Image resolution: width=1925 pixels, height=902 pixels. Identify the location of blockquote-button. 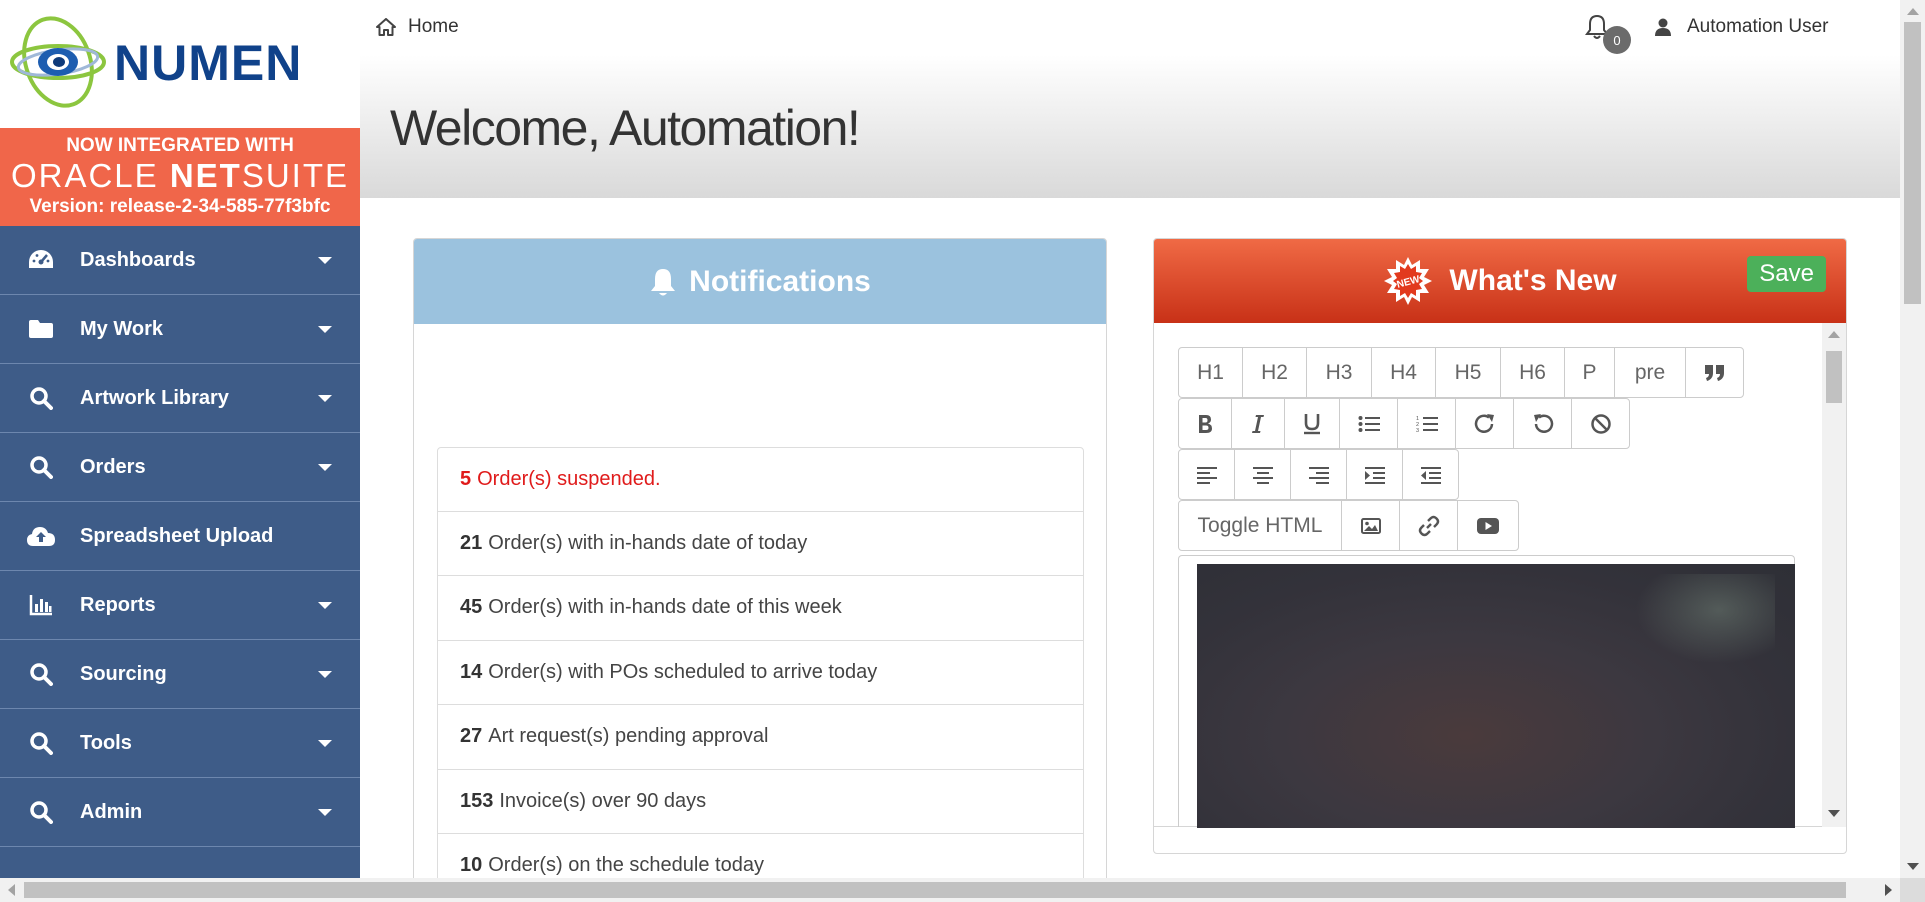
(1714, 372).